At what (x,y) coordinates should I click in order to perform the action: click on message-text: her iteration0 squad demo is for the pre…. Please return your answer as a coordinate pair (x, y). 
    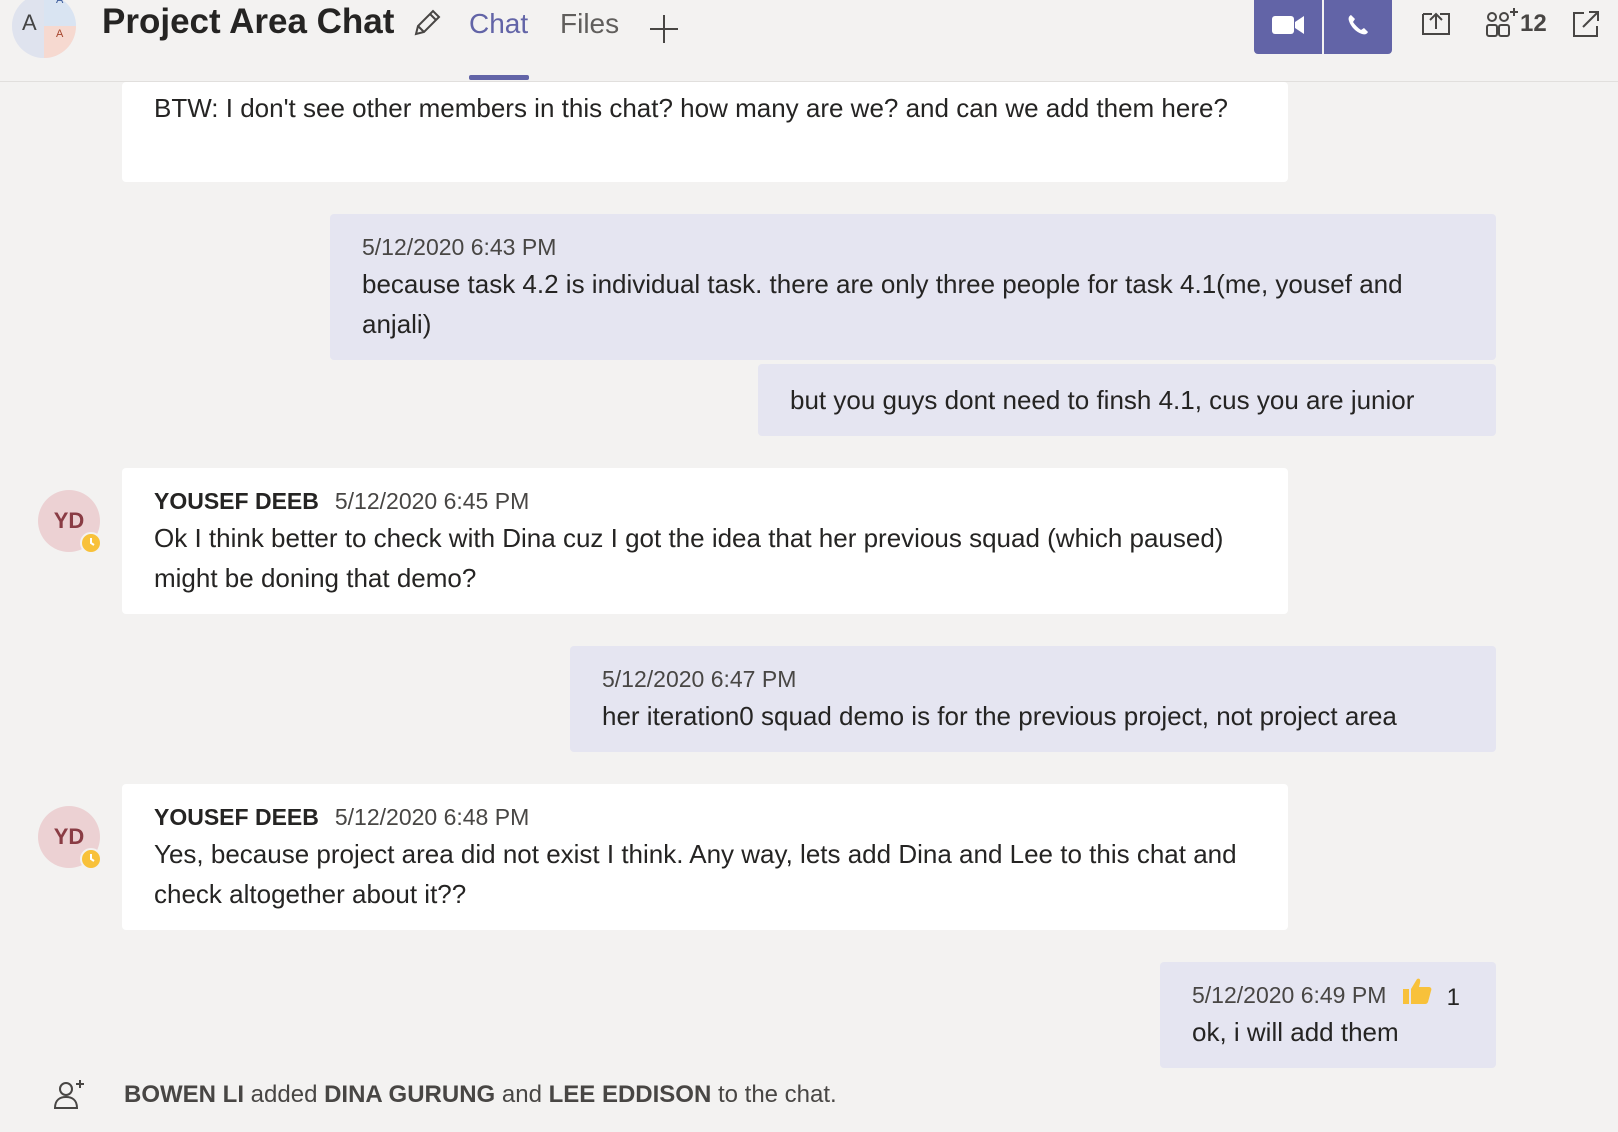
    Looking at the image, I should click on (999, 716).